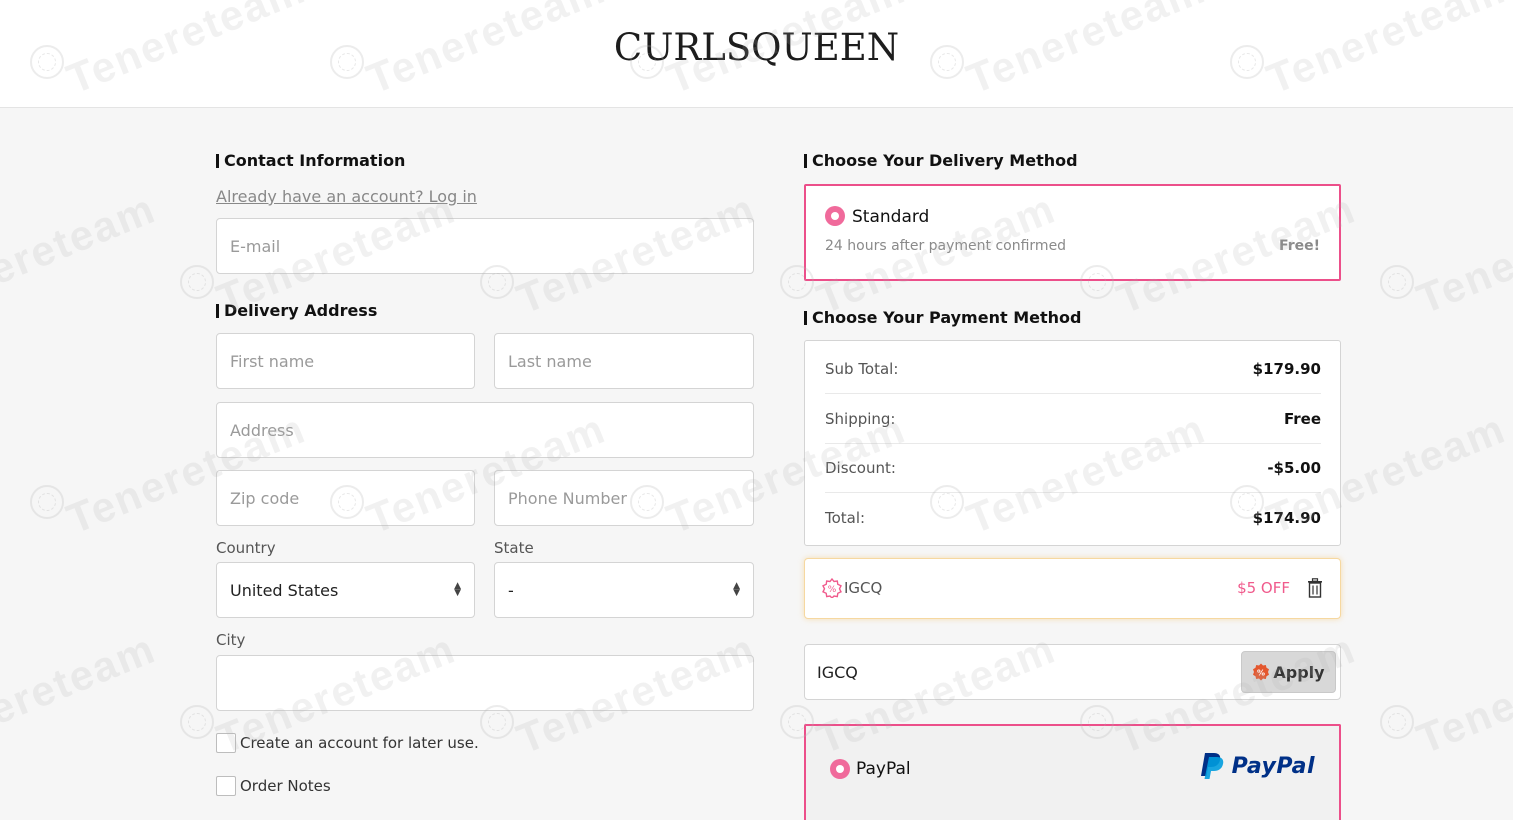  Describe the element at coordinates (1263, 588) in the screenshot. I see `applied-coupon-discount: $5 OFF` at that location.